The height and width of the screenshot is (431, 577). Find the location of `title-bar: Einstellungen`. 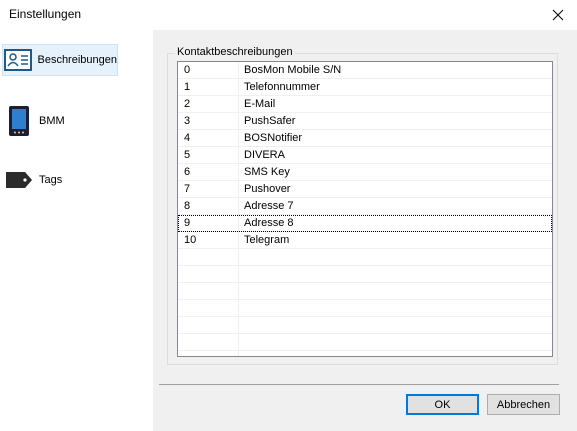

title-bar: Einstellungen is located at coordinates (288, 15).